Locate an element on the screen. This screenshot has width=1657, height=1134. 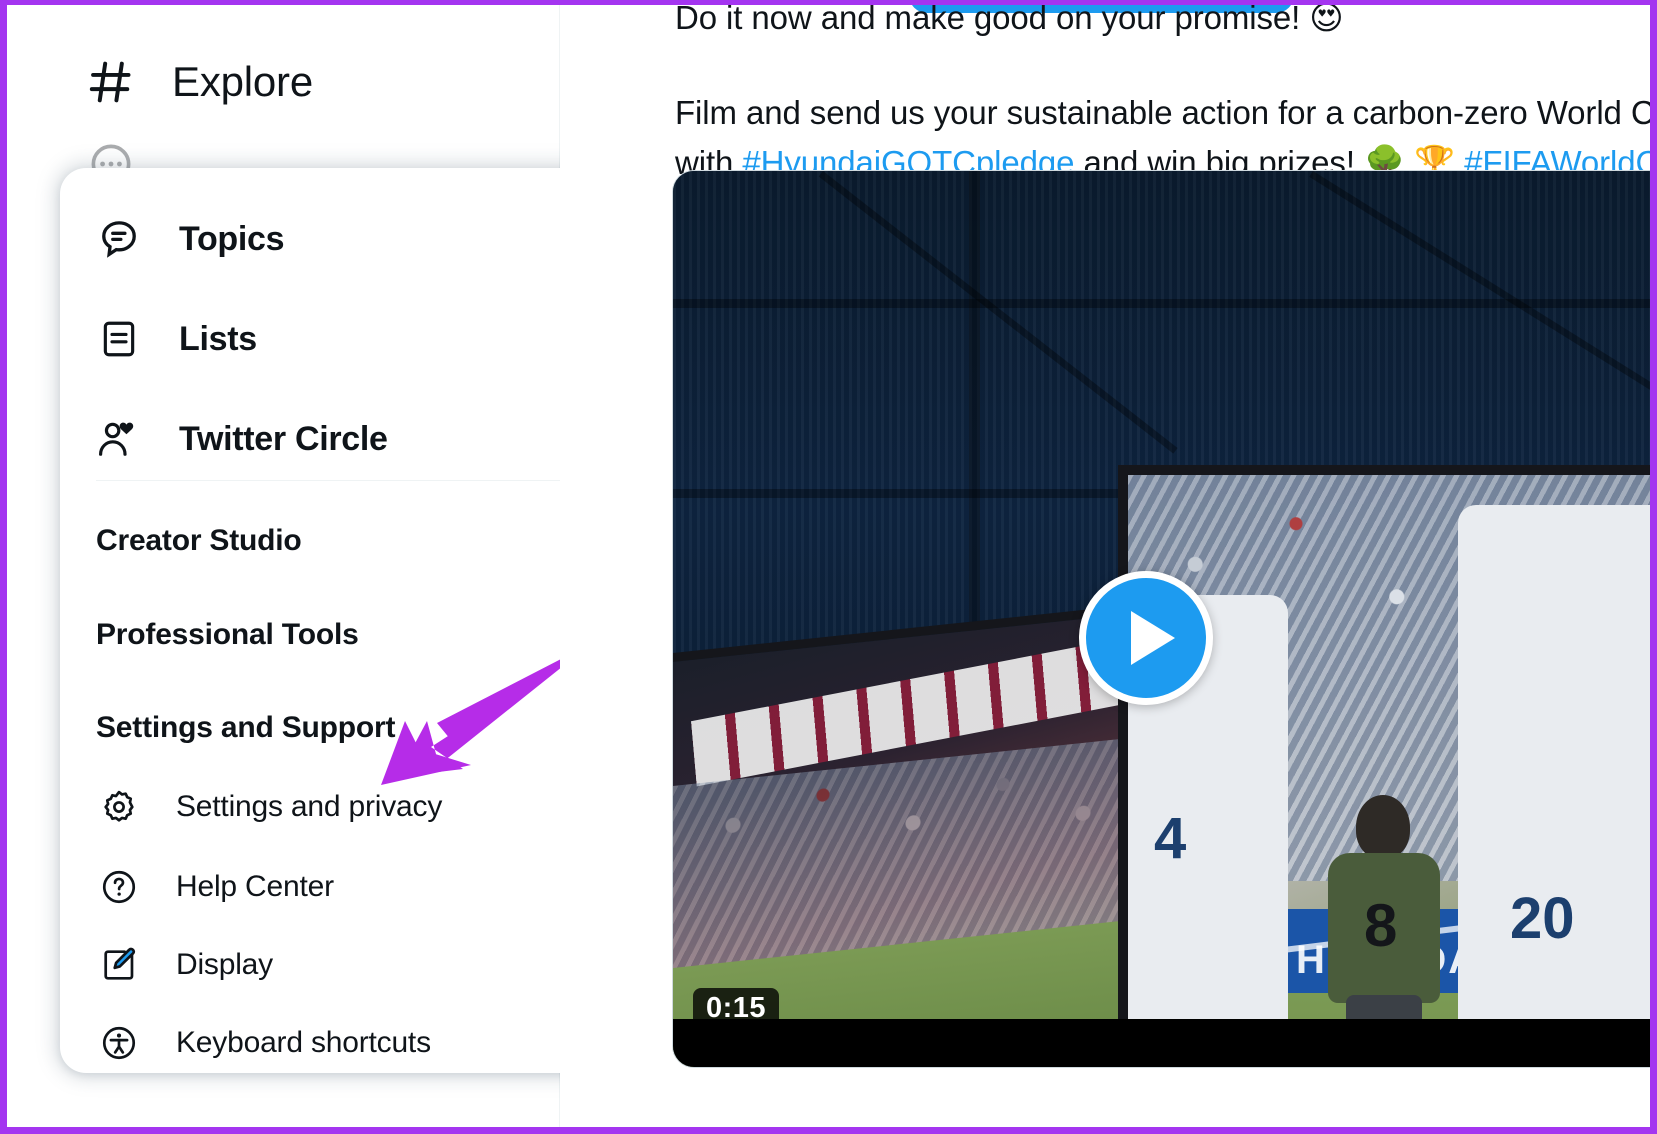
menu-item-label: Help Center is located at coordinates (255, 886).